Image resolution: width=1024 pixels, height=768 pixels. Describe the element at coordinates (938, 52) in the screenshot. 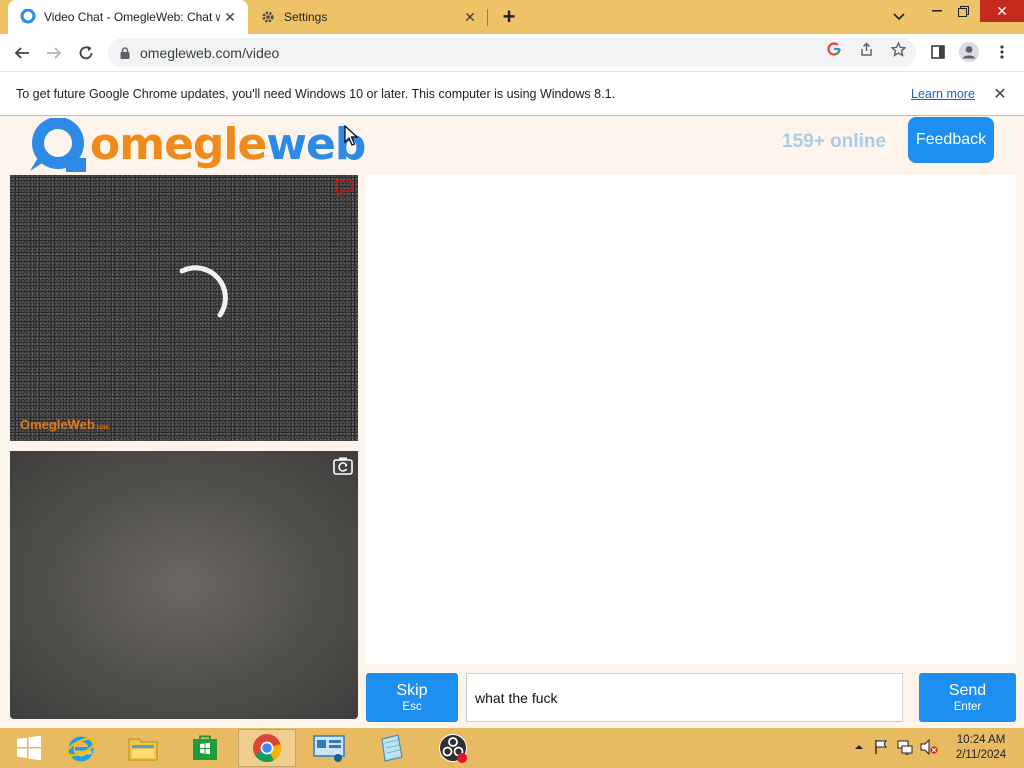

I see `side-panel-icon` at that location.